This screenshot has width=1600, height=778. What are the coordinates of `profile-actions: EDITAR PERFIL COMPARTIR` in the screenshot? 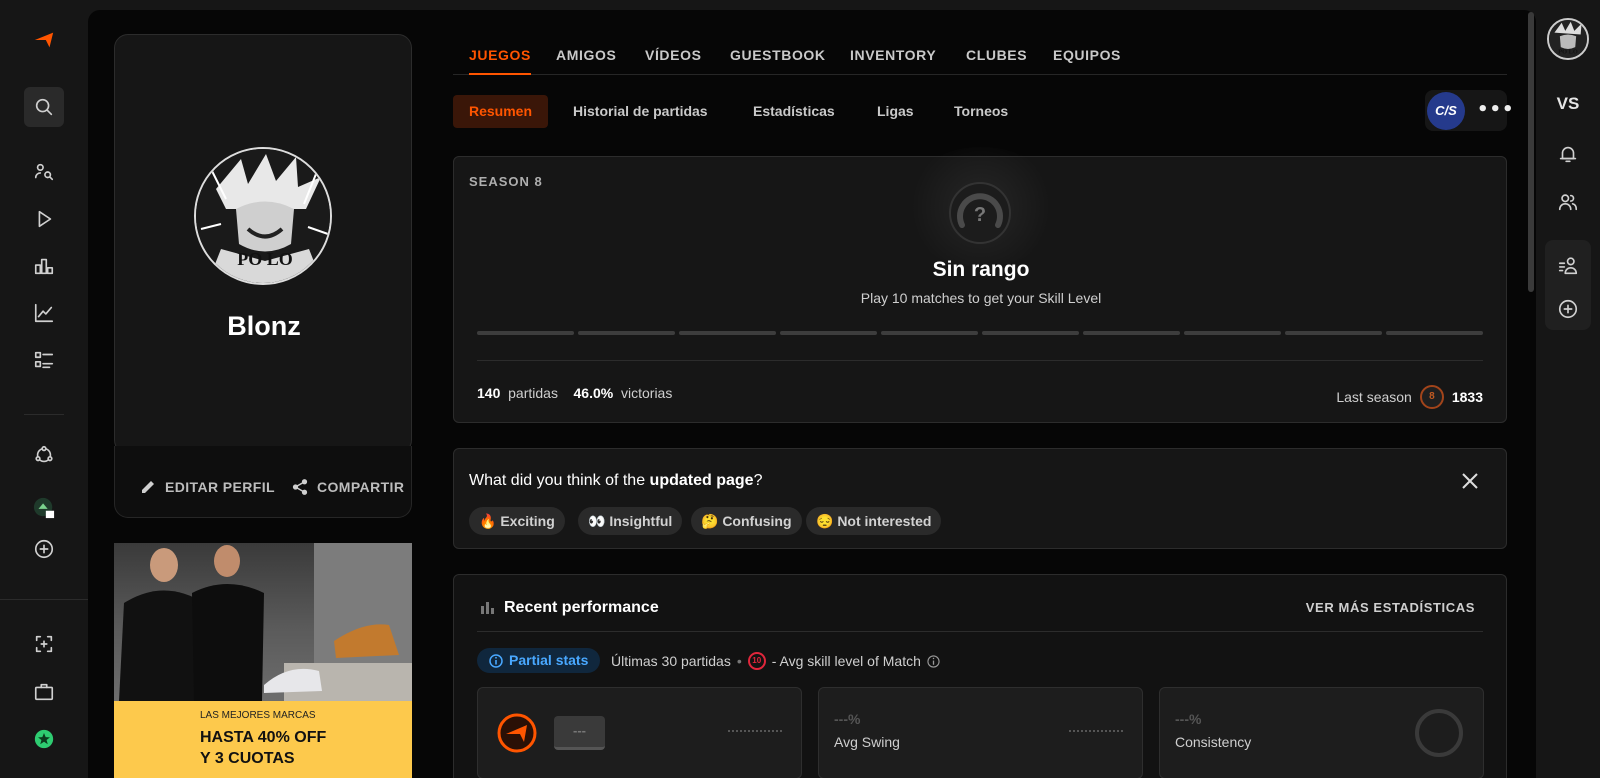 It's located at (263, 482).